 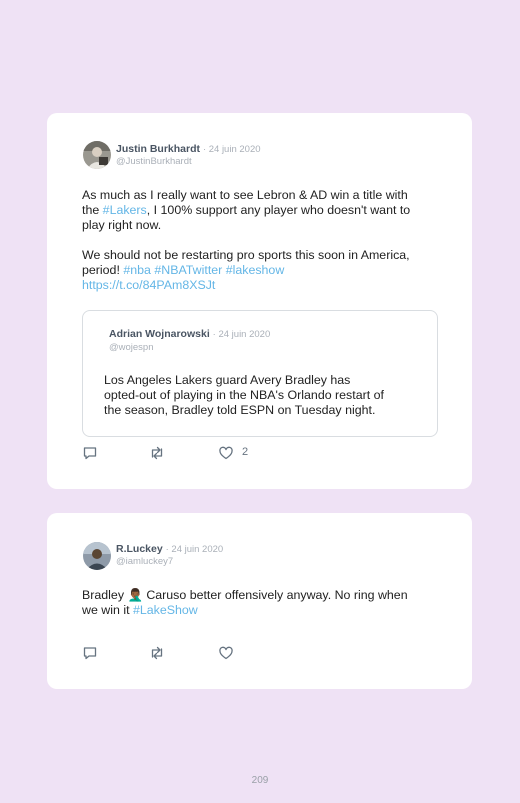 I want to click on tweet-line: play right now., so click(x=122, y=225).